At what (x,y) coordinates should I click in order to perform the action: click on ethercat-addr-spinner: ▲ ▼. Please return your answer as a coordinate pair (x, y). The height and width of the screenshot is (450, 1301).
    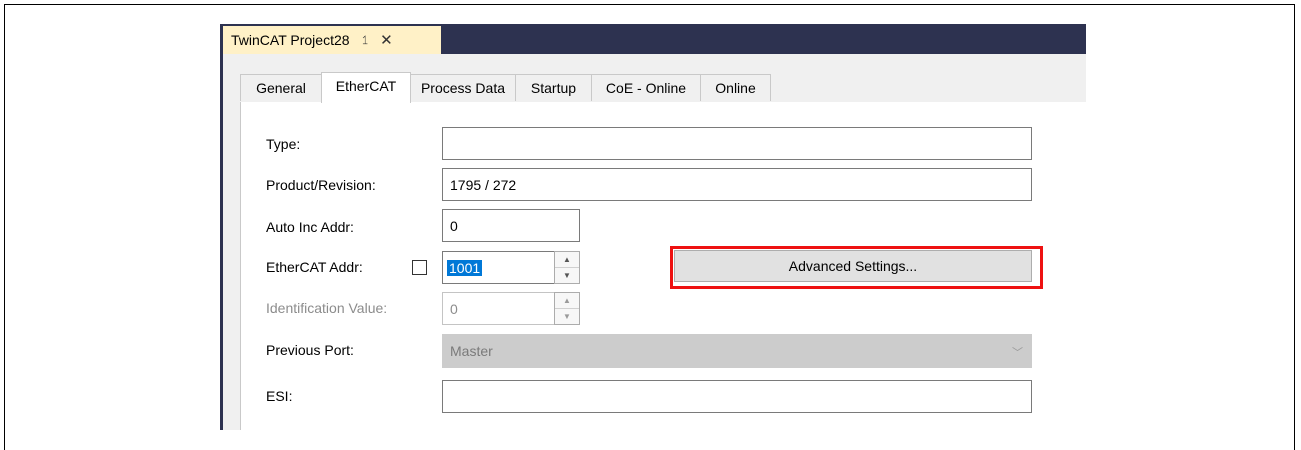
    Looking at the image, I should click on (567, 267).